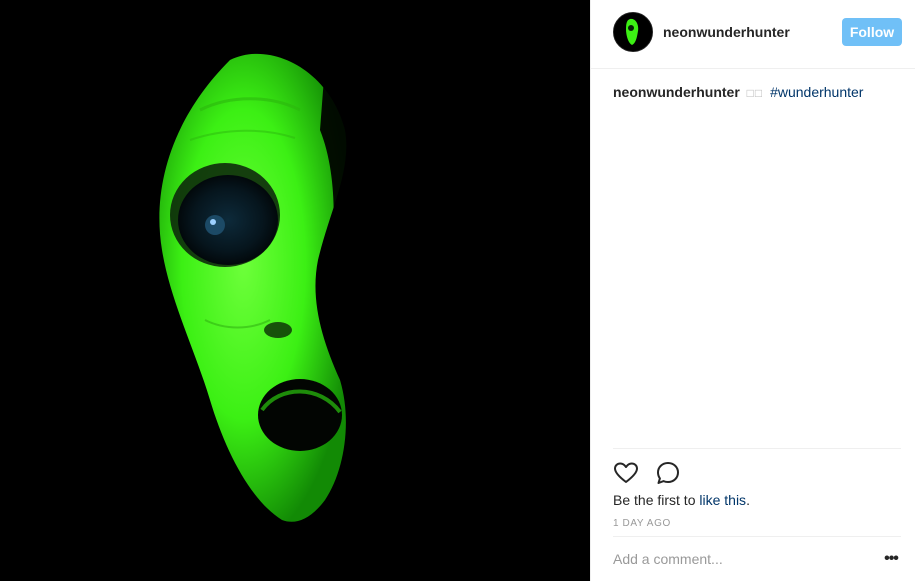 Image resolution: width=915 pixels, height=581 pixels. I want to click on follow-button: Follow, so click(872, 32).